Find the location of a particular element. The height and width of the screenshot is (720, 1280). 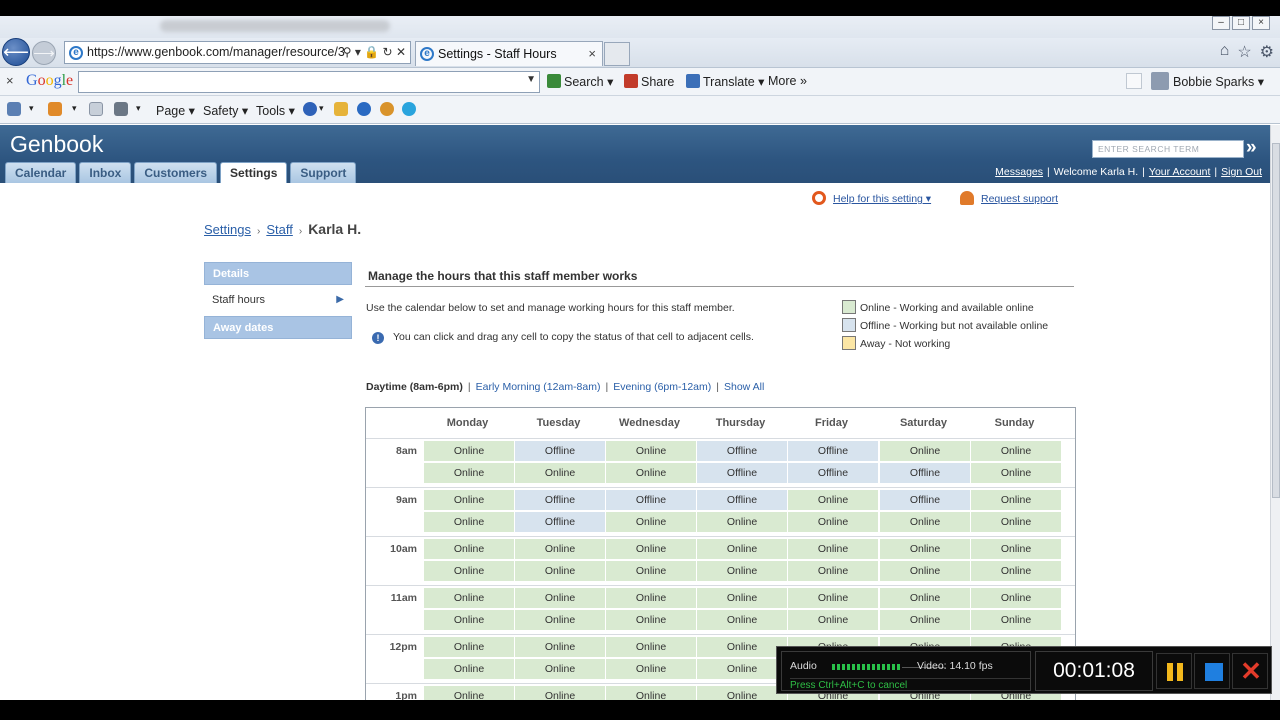

share-button: Share is located at coordinates (649, 81).